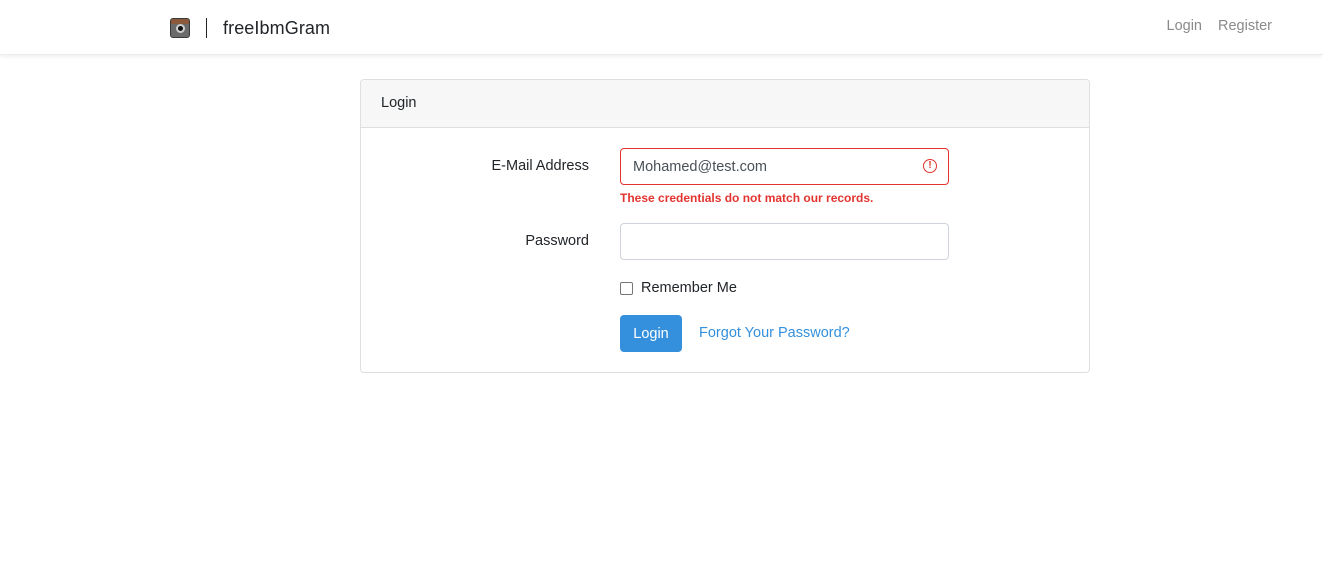 The image size is (1323, 588). Describe the element at coordinates (725, 104) in the screenshot. I see `card-header: Login` at that location.